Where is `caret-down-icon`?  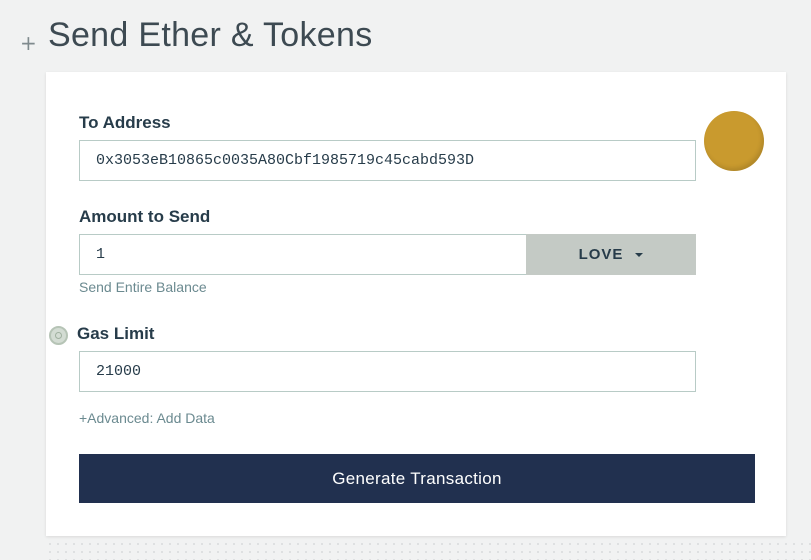
caret-down-icon is located at coordinates (639, 255).